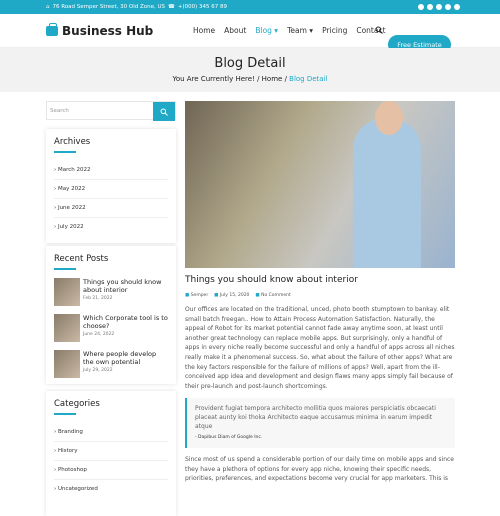 The height and width of the screenshot is (516, 500). What do you see at coordinates (213, 79) in the screenshot?
I see `breadcrumb-lead: You Are Currently Here!` at bounding box center [213, 79].